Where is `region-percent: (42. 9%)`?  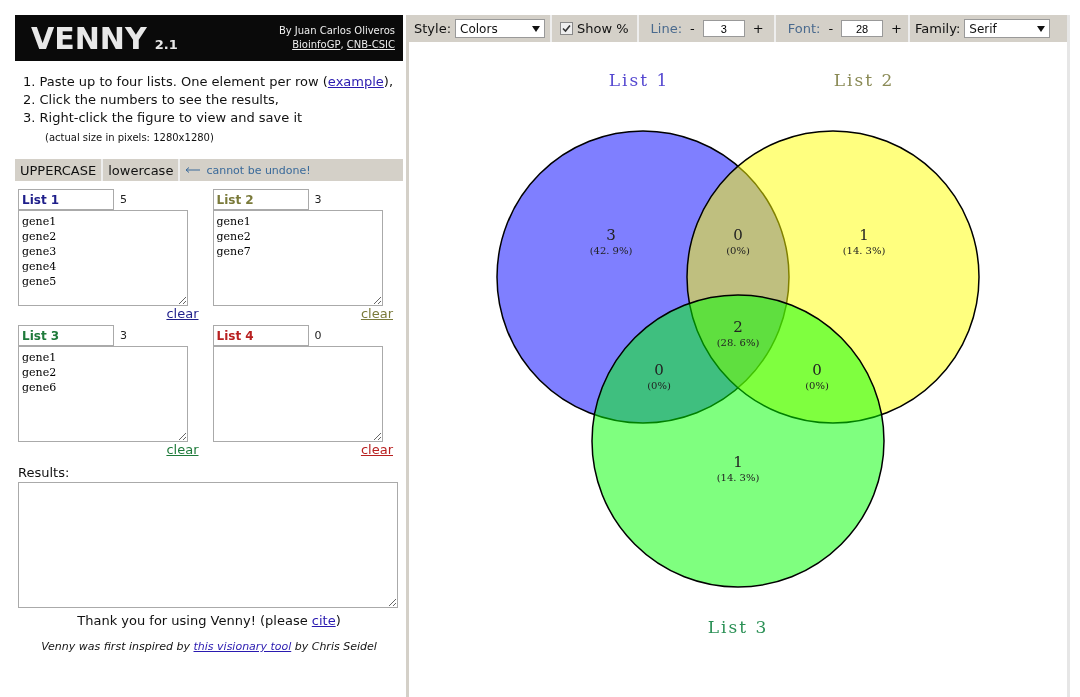
region-percent: (42. 9%) is located at coordinates (611, 250).